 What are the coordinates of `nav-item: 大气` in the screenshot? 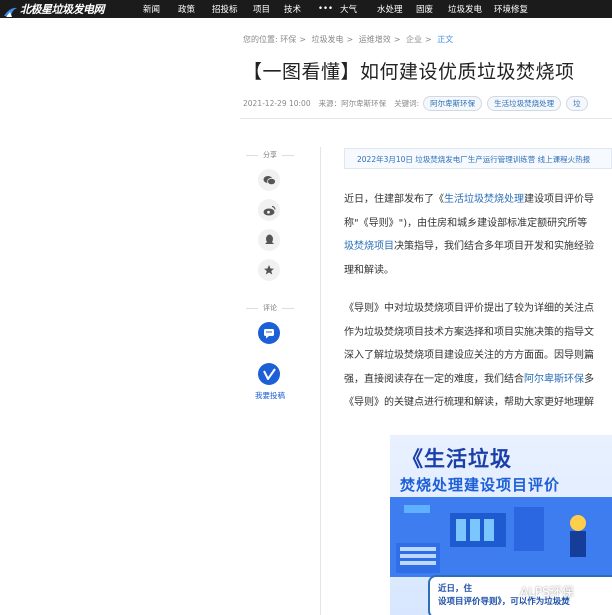 It's located at (358, 9).